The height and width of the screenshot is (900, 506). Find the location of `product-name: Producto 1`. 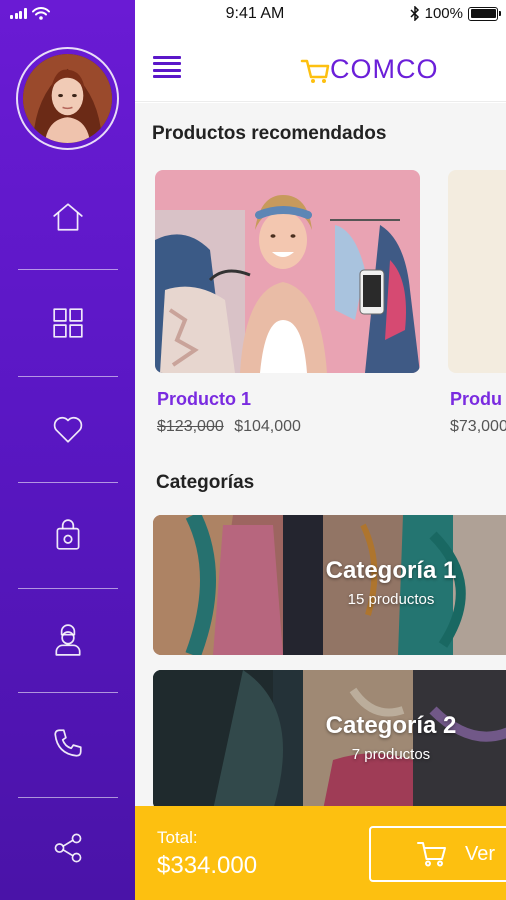

product-name: Producto 1 is located at coordinates (204, 399).